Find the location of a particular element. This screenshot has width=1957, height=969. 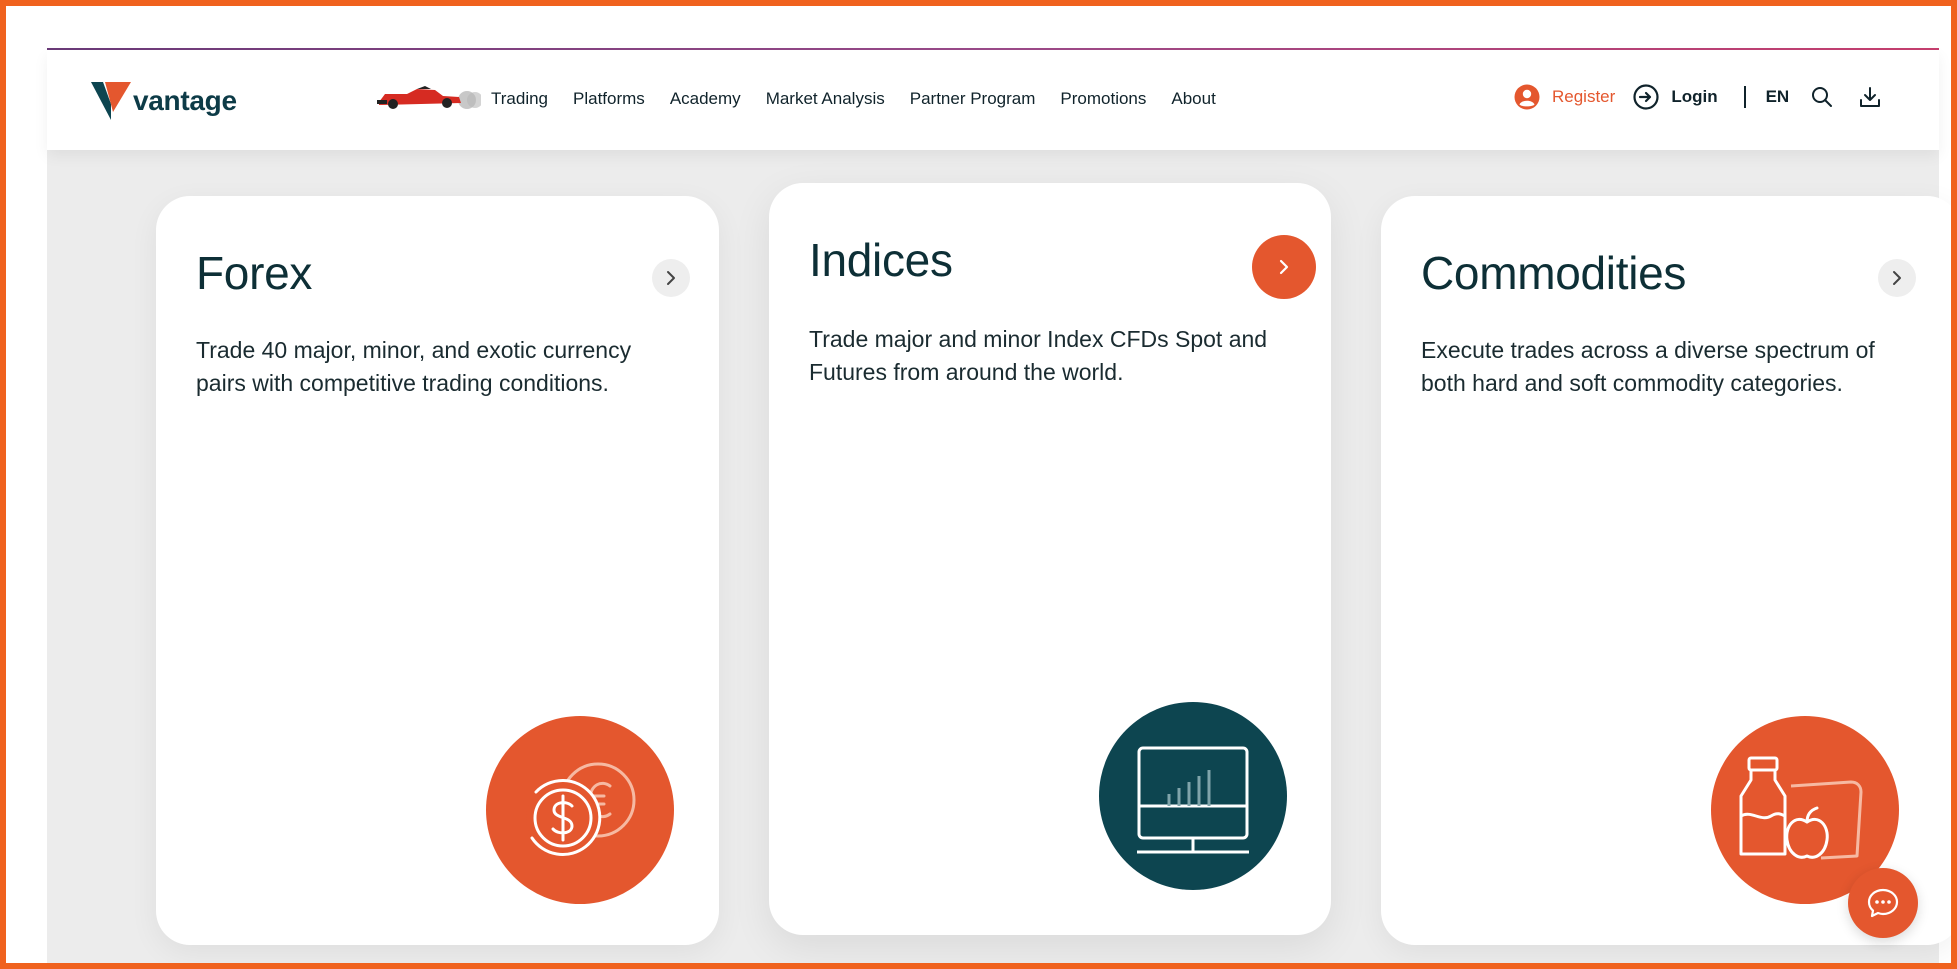

search-icon is located at coordinates (1822, 97).